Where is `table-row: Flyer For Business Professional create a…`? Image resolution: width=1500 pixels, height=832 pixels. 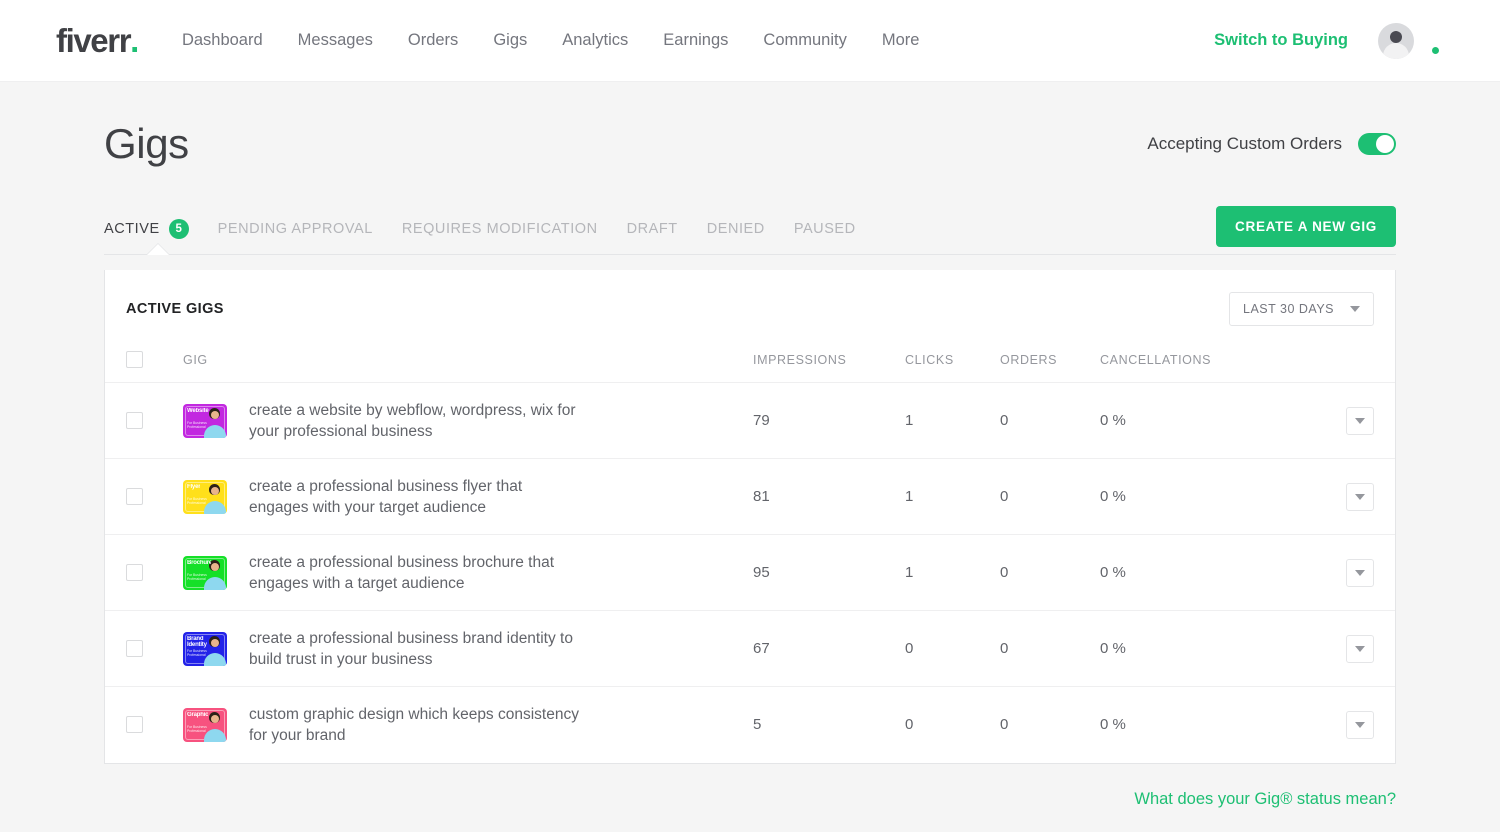
table-row: Flyer For Business Professional create a… is located at coordinates (750, 496).